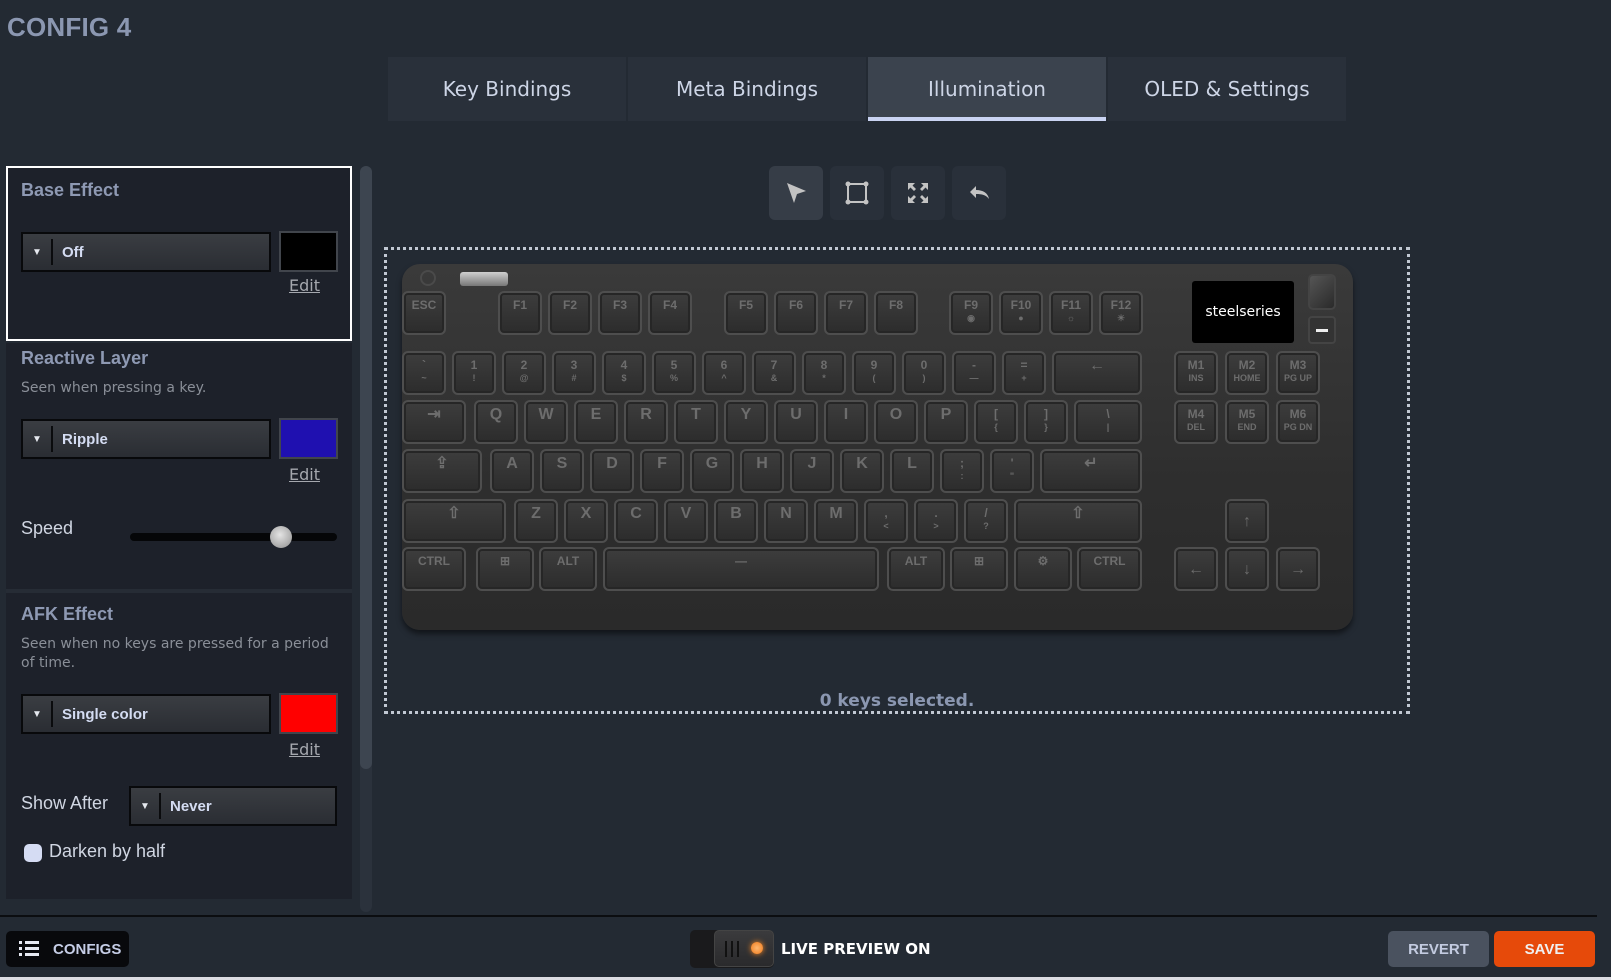 This screenshot has width=1611, height=980. Describe the element at coordinates (1091, 471) in the screenshot. I see `key: ↵` at that location.